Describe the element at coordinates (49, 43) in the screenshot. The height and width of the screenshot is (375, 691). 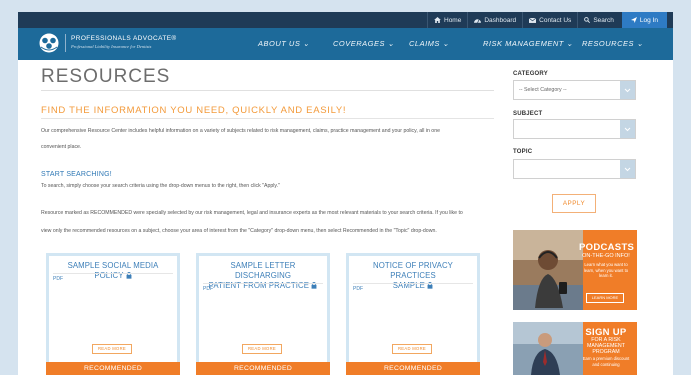
I see `logo-icon` at that location.